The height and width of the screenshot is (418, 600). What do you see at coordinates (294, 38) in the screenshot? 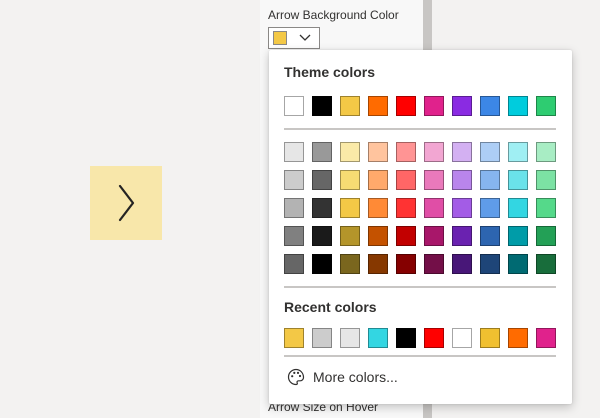
I see `arrow-background-color-picker` at bounding box center [294, 38].